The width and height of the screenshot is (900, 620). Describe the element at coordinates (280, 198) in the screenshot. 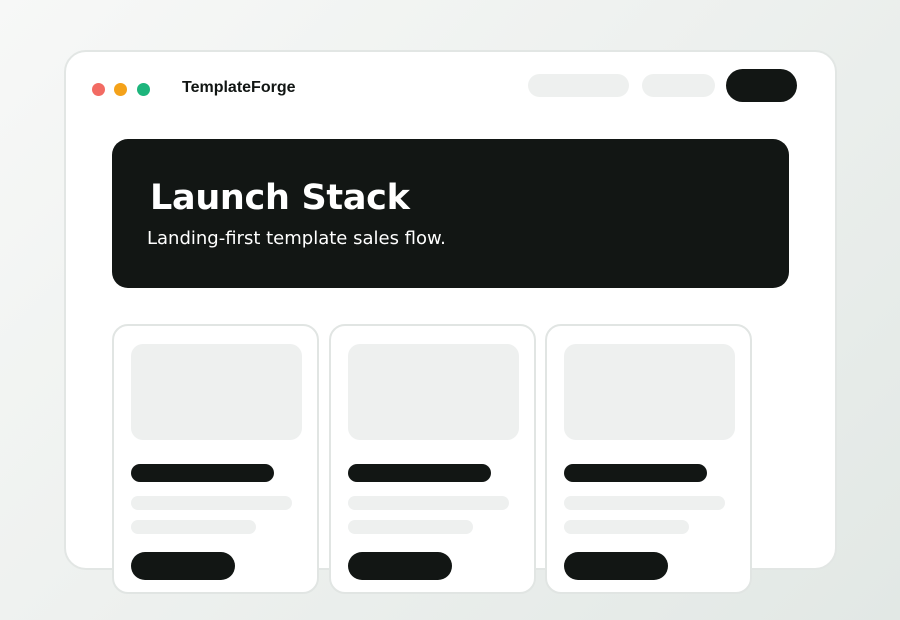

I see `hero-title: Launch Stack` at that location.